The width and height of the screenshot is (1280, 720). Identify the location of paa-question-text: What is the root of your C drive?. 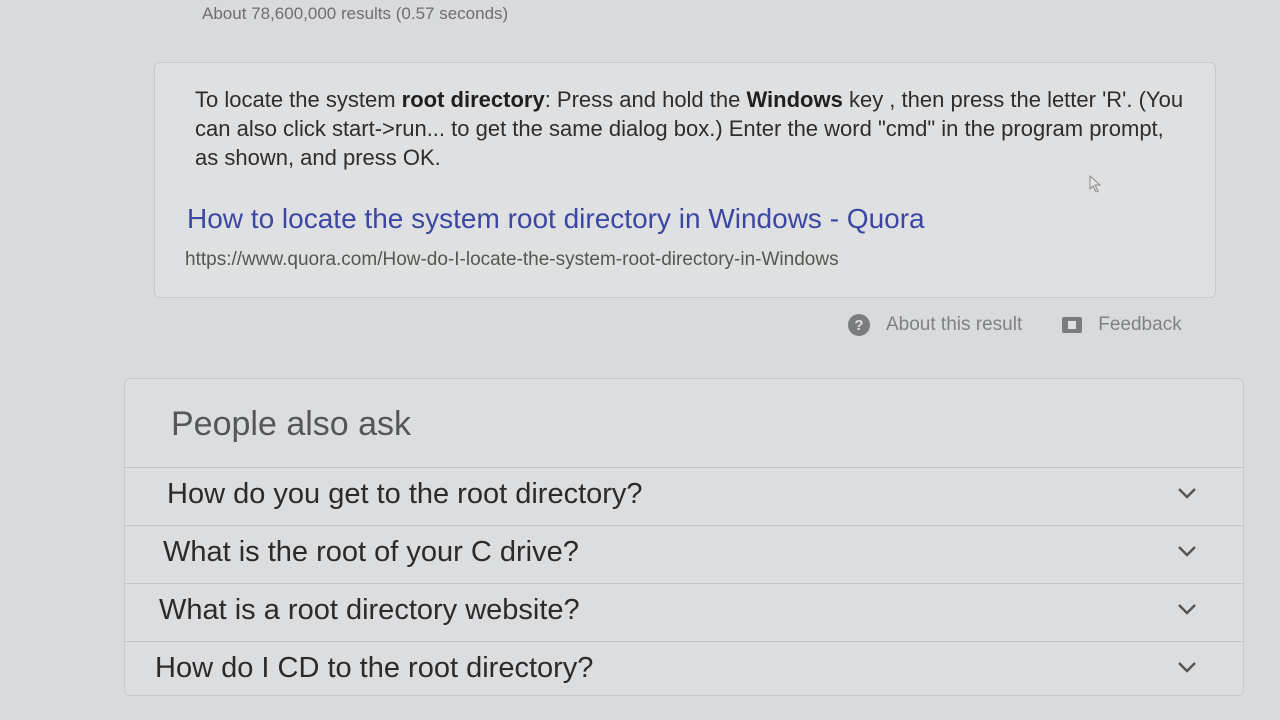
(371, 552).